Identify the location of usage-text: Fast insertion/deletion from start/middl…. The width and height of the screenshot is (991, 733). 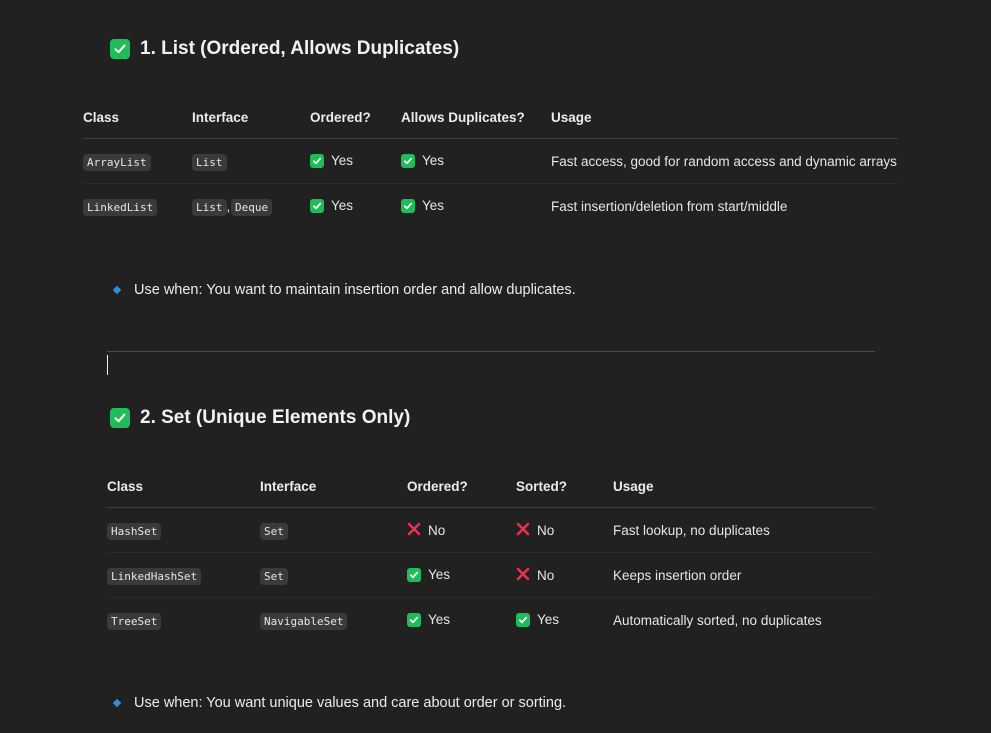
(669, 206).